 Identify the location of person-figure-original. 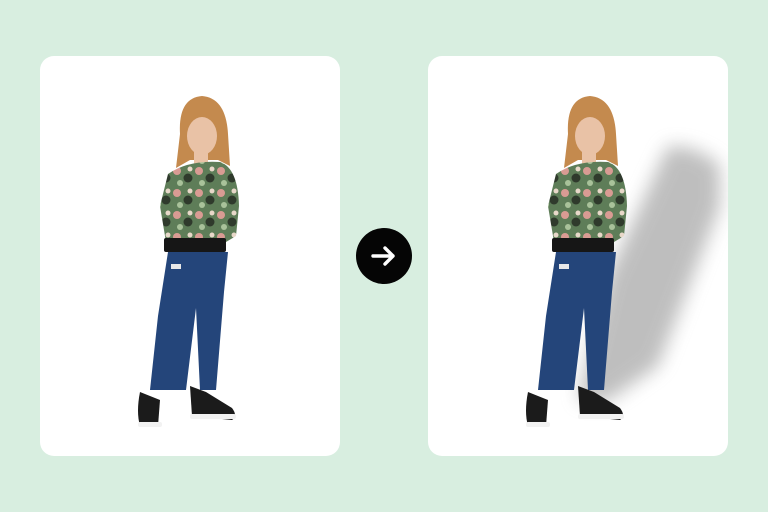
(188, 261).